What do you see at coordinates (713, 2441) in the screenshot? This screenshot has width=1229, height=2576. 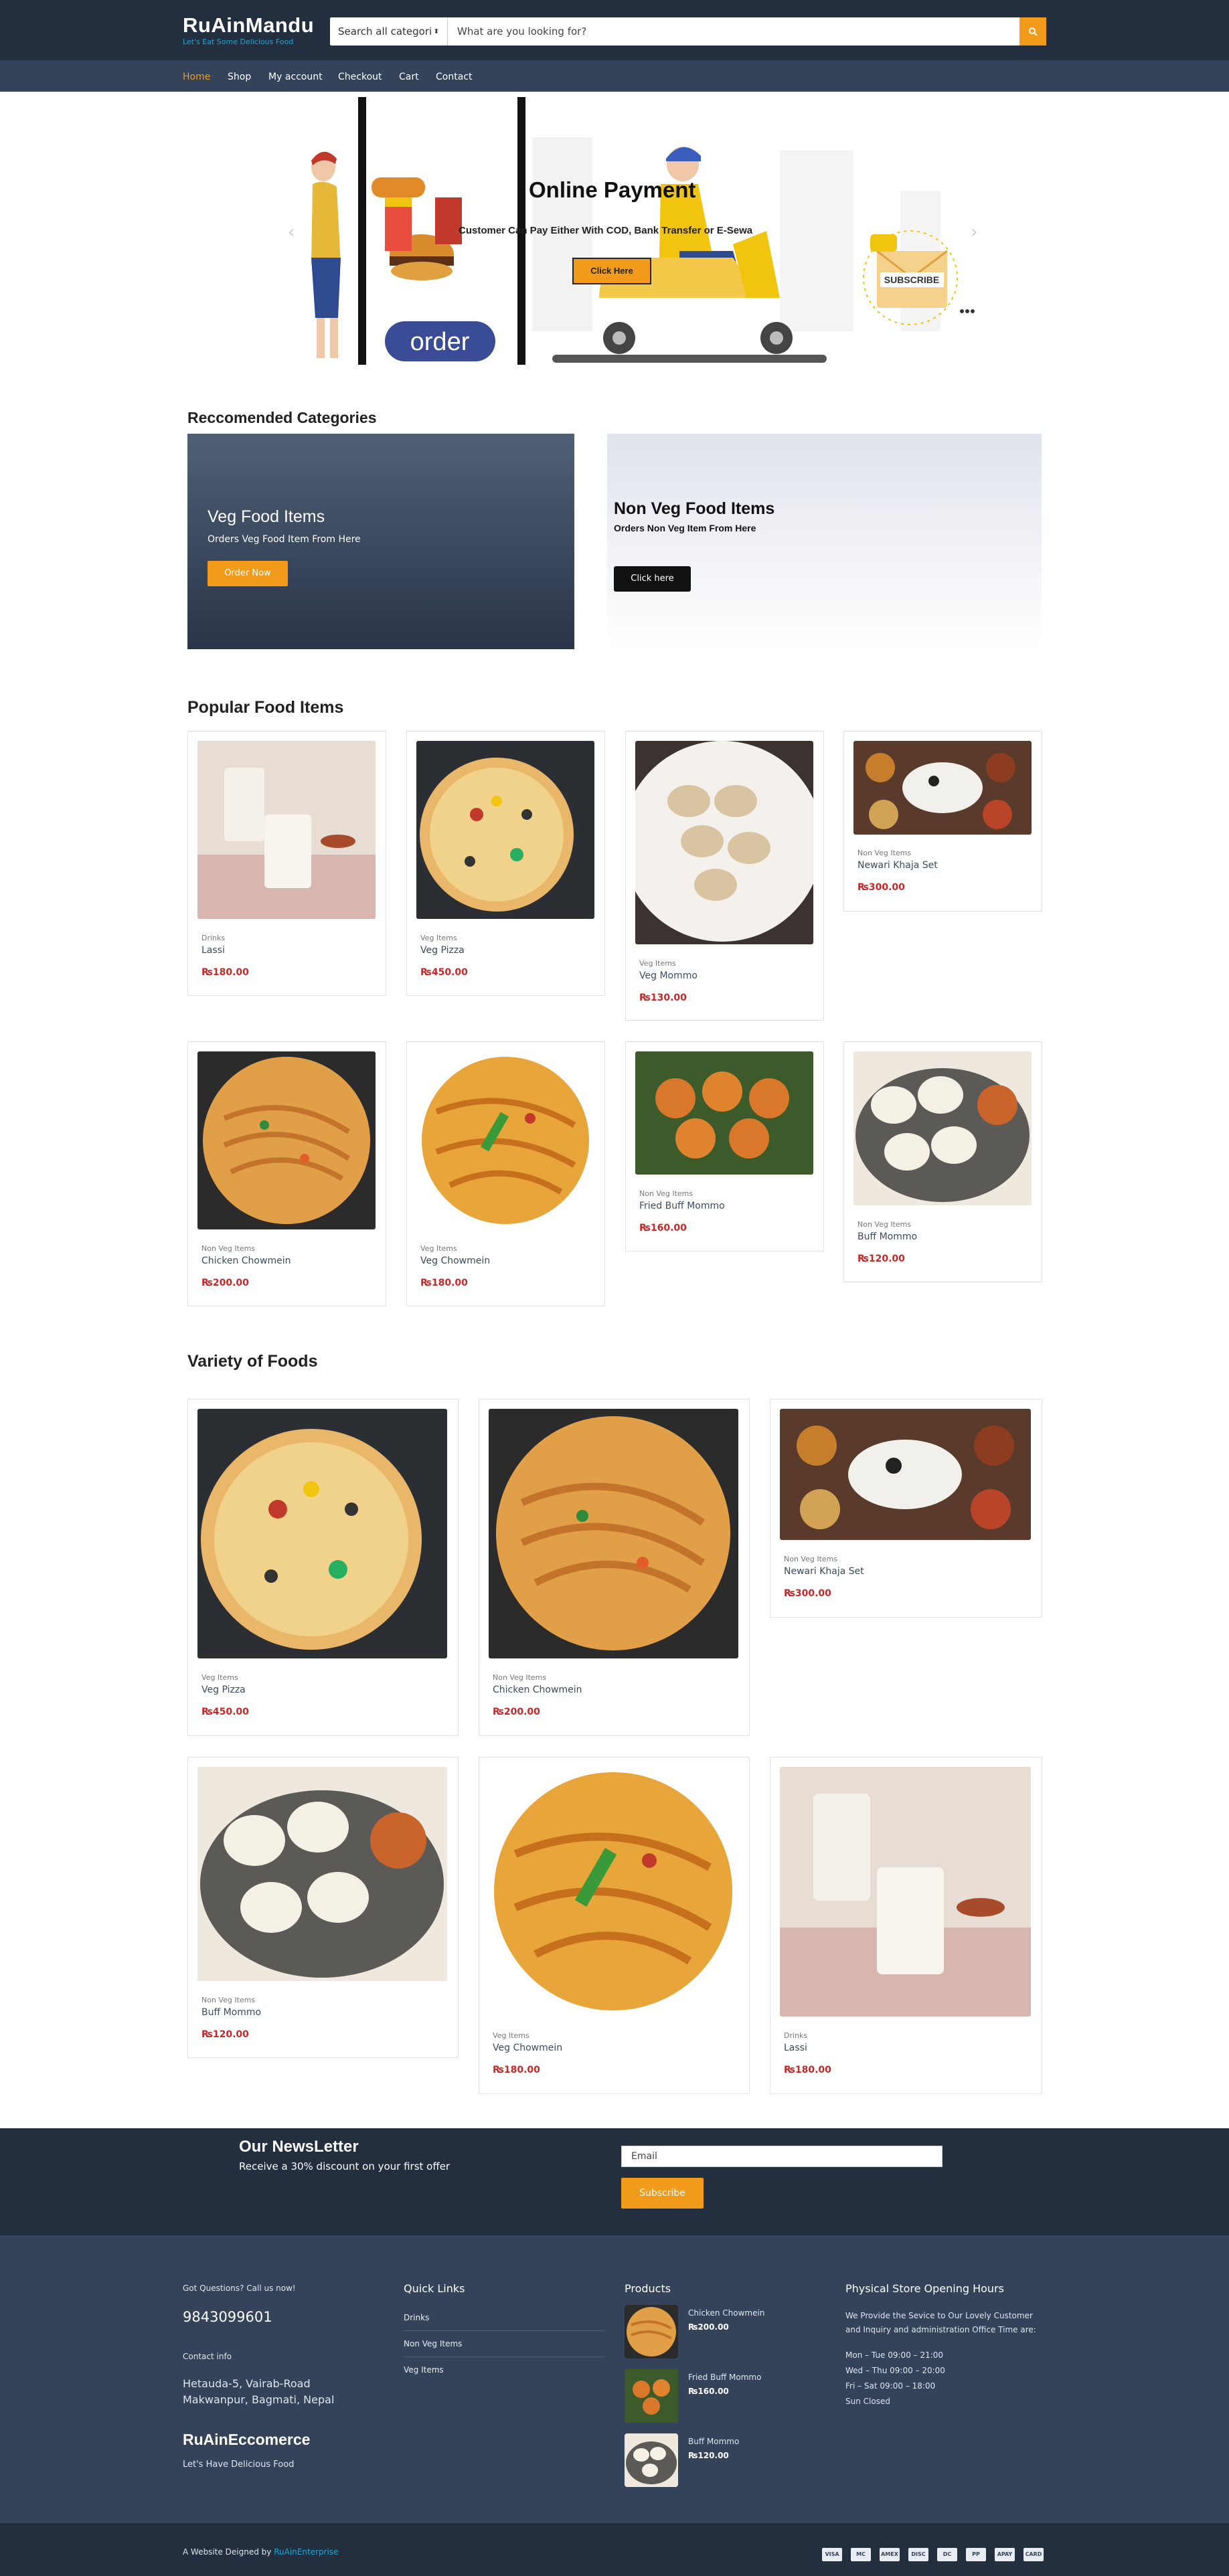 I see `footer-product-name: Buff Mommo` at bounding box center [713, 2441].